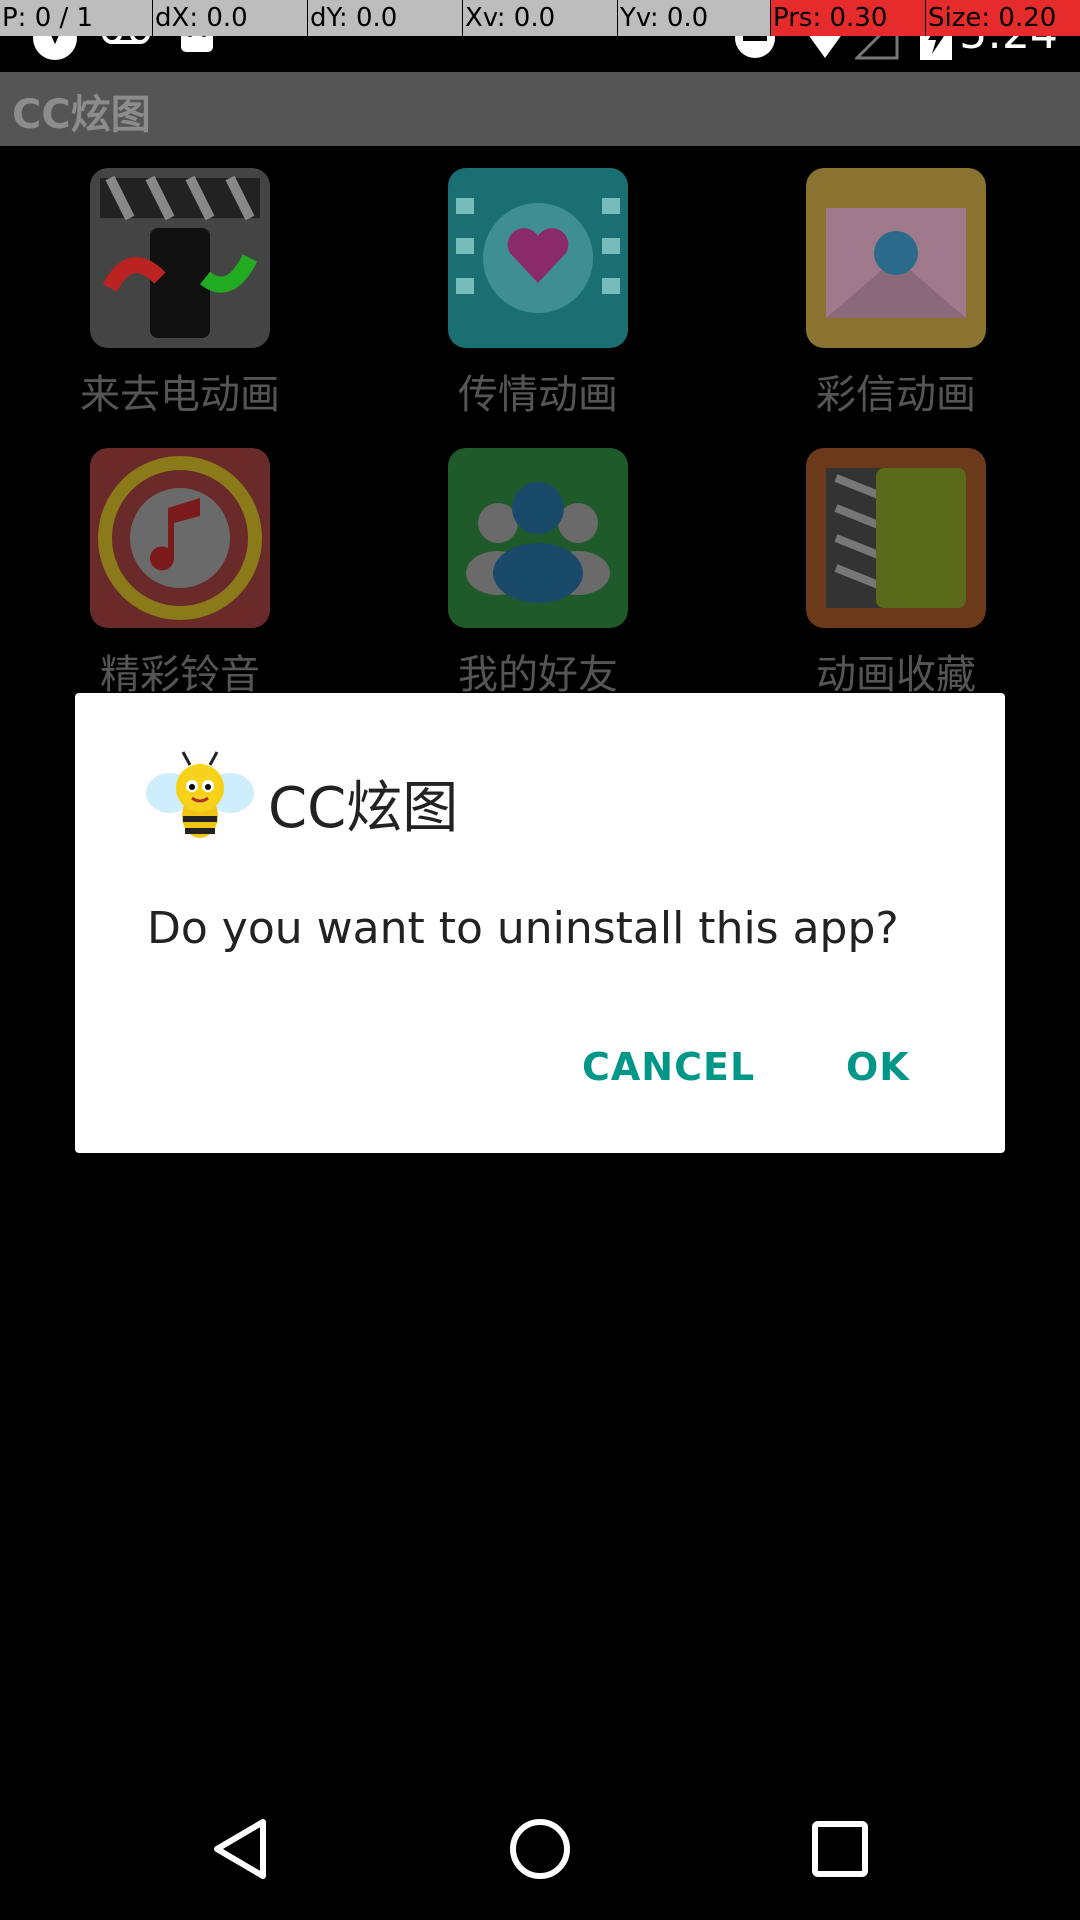  Describe the element at coordinates (896, 538) in the screenshot. I see `animation-favorites-icon` at that location.